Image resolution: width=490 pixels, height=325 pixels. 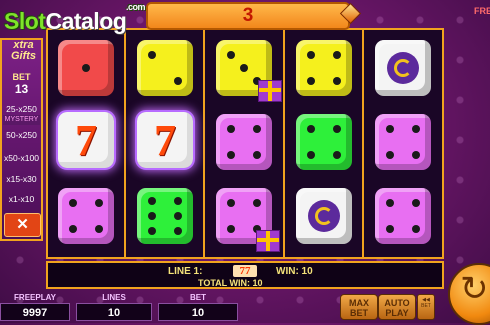 I want to click on panel-row-4: x50-x100, so click(x=21, y=158).